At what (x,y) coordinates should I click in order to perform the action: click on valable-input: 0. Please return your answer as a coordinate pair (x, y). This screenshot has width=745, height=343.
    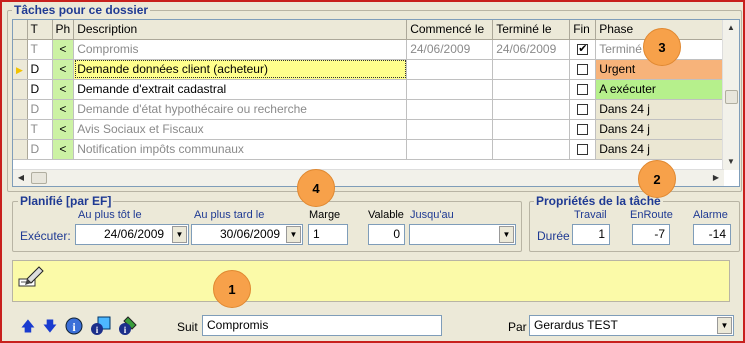
    Looking at the image, I should click on (386, 234).